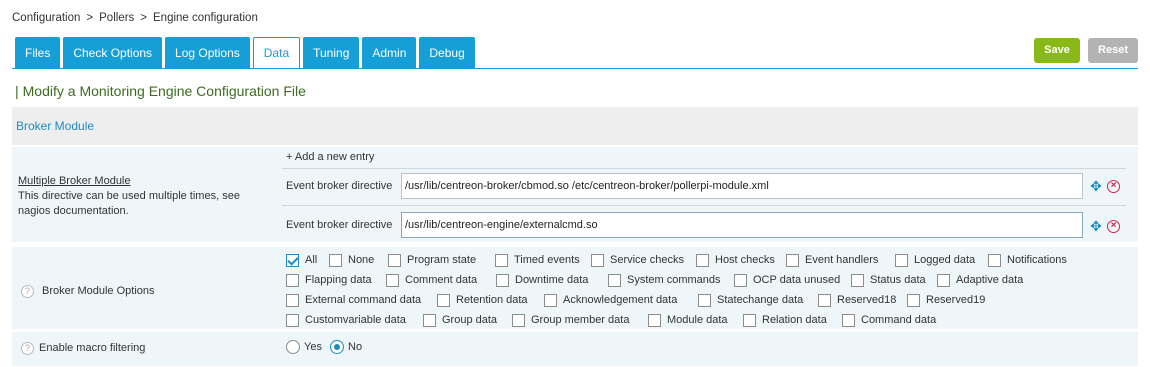 This screenshot has width=1150, height=367. I want to click on event-broker-directive-input-2: /usr/lib/centreon-engine/externalcmd.so, so click(742, 225).